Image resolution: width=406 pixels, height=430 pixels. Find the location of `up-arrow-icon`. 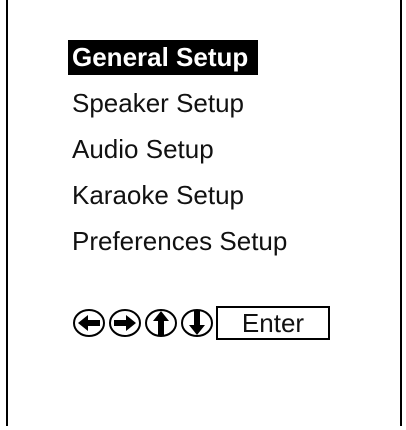

up-arrow-icon is located at coordinates (161, 323).